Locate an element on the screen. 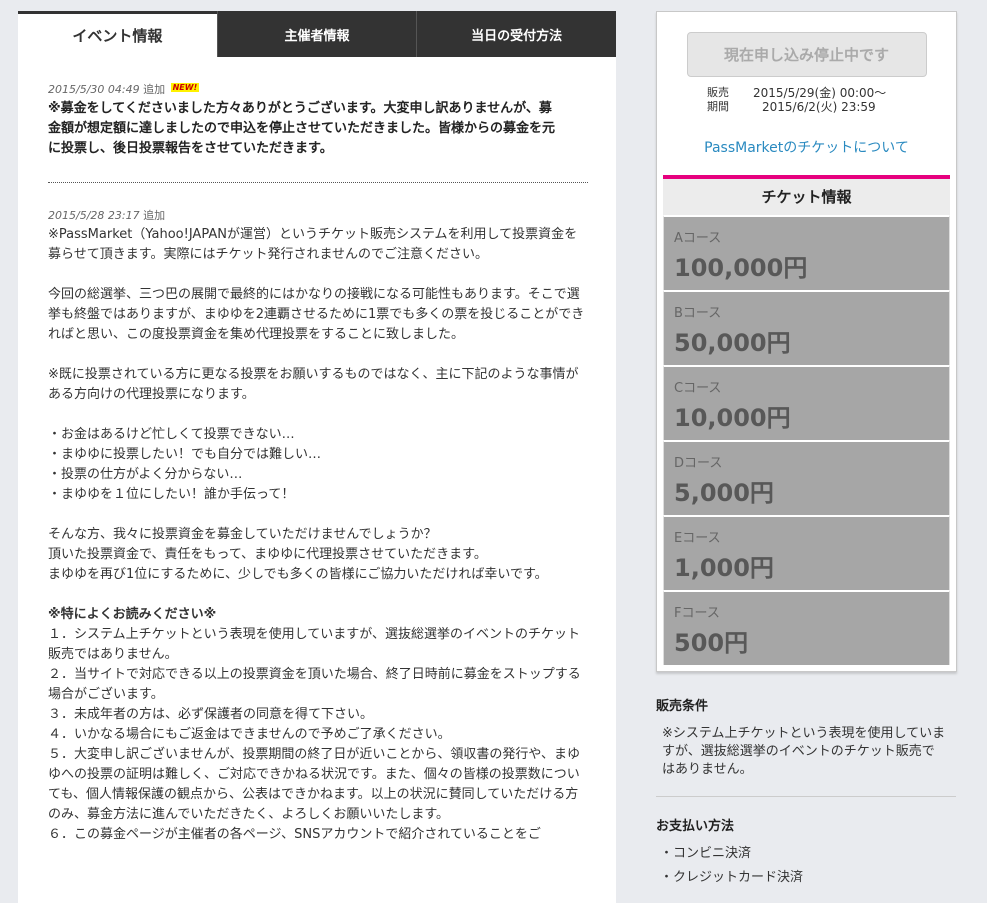 This screenshot has height=903, width=987. course-name: Dコース is located at coordinates (698, 463).